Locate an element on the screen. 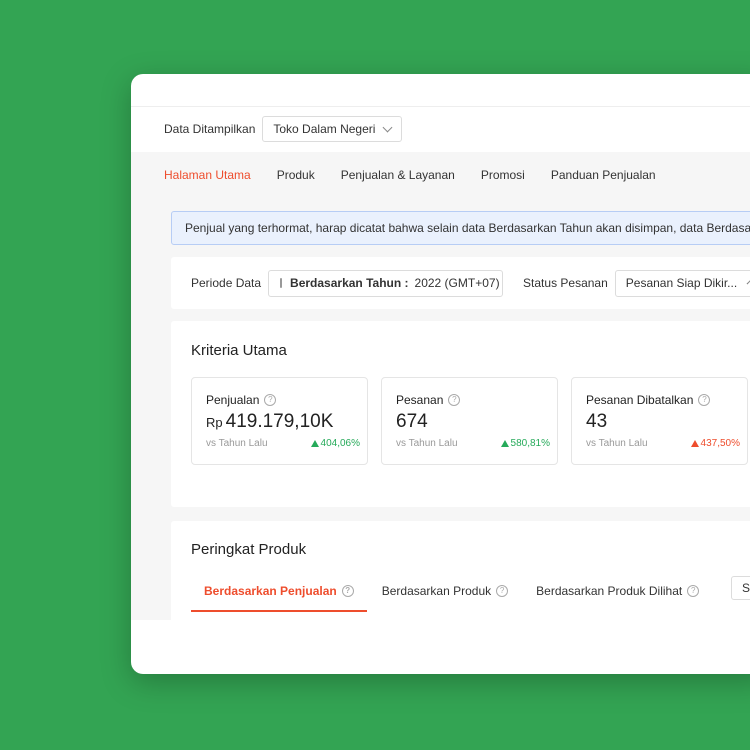  order-status-label: Status Pesanan is located at coordinates (565, 283).